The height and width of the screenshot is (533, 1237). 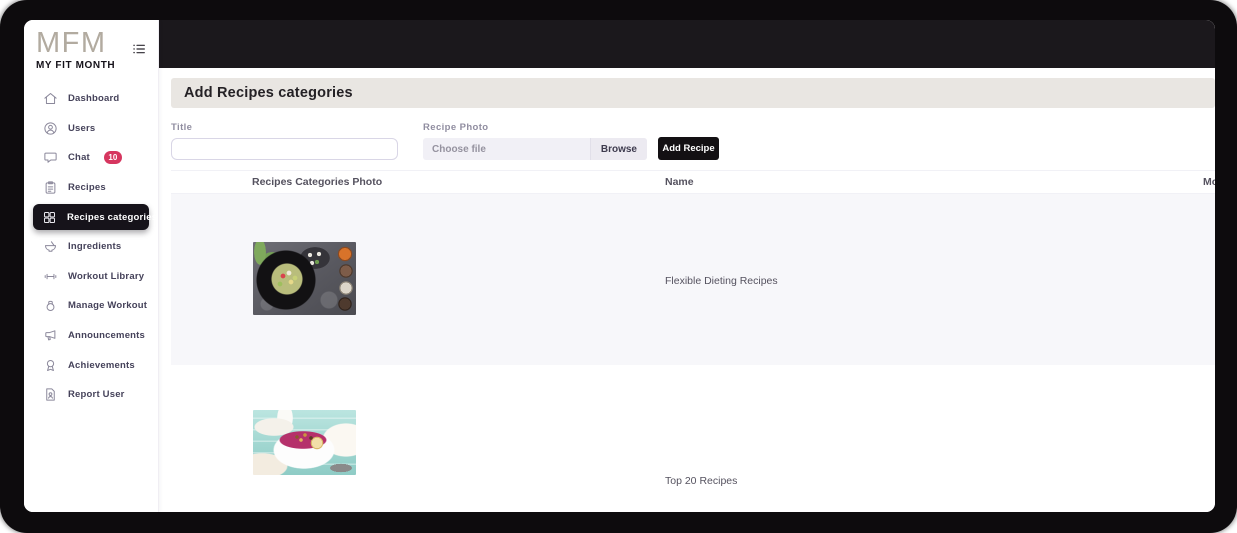 What do you see at coordinates (50, 188) in the screenshot?
I see `recipes-icon` at bounding box center [50, 188].